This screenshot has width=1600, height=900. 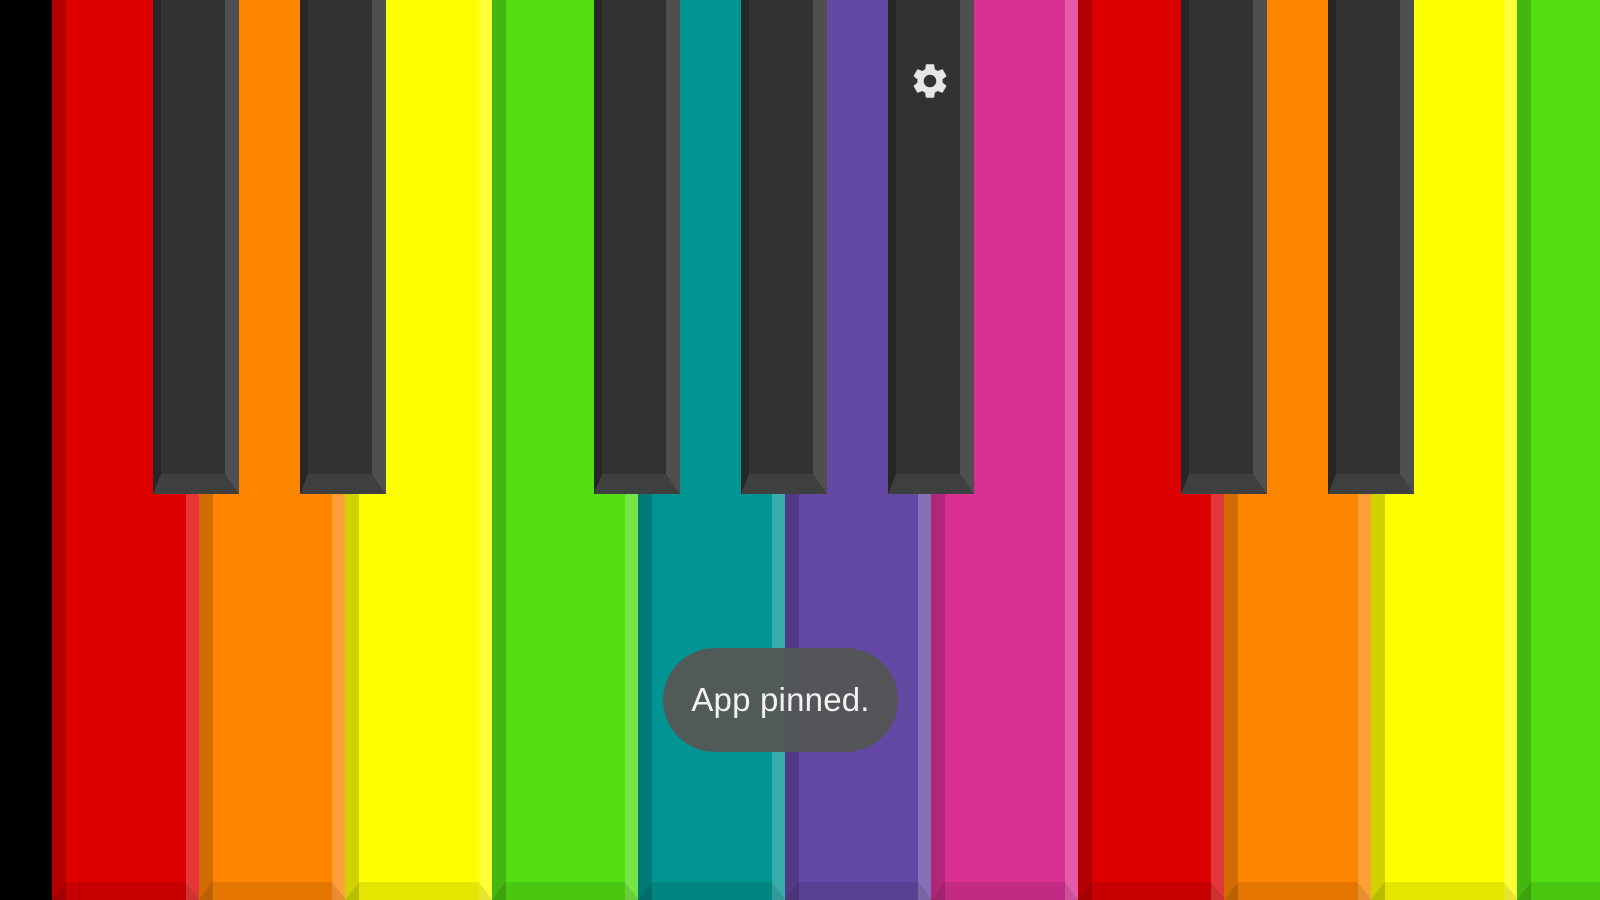 I want to click on gear-icon, so click(x=930, y=81).